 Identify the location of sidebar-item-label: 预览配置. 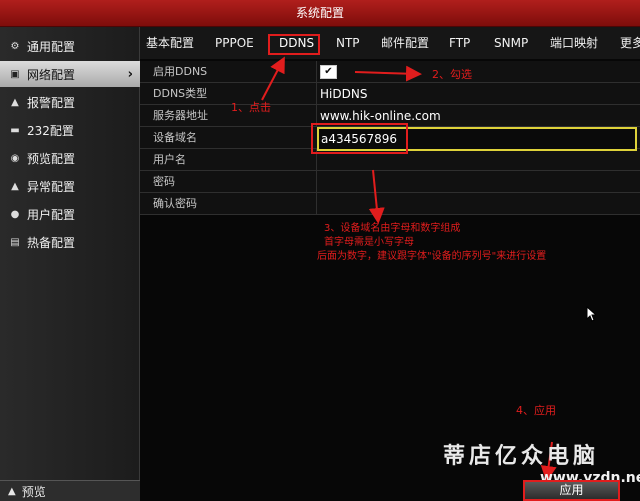
(51, 158).